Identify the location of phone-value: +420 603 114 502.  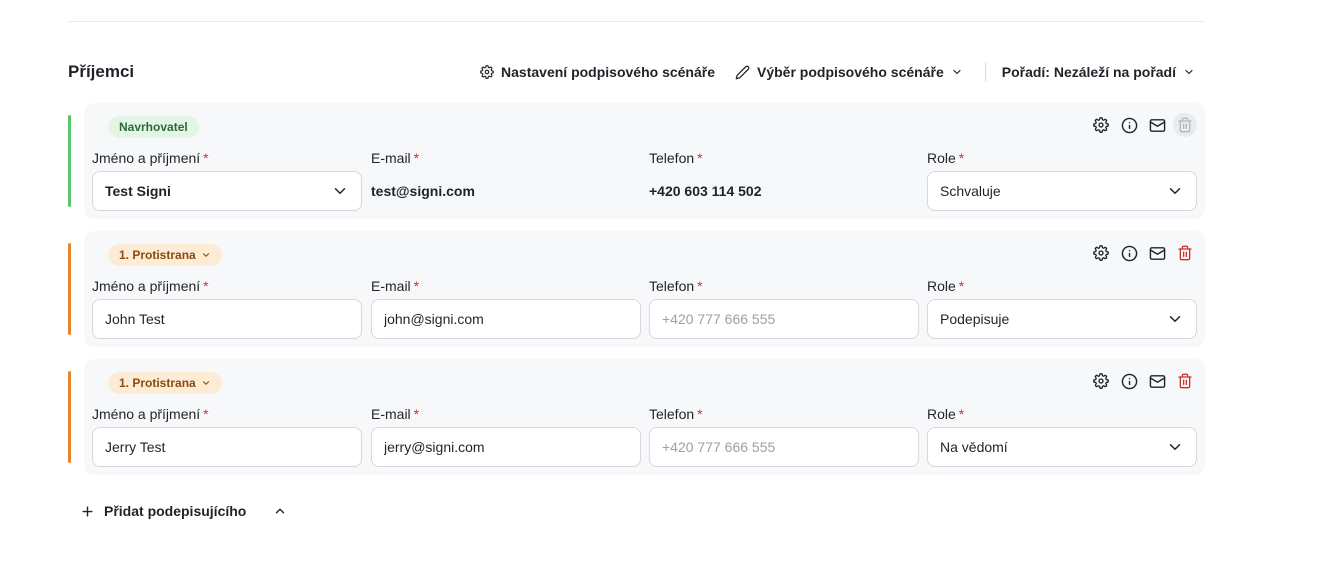
(705, 191).